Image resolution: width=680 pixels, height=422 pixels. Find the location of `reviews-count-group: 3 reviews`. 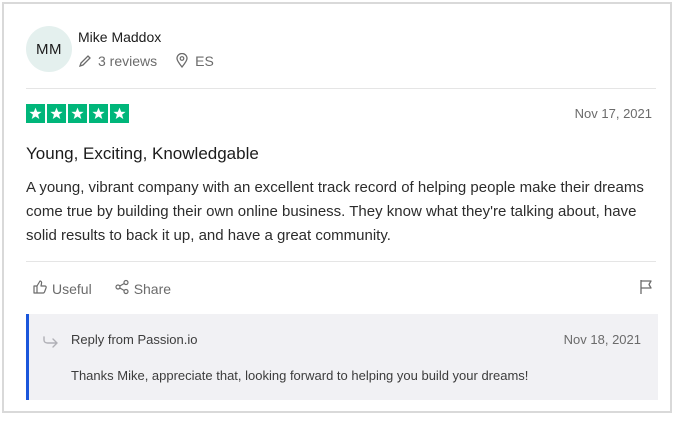

reviews-count-group: 3 reviews is located at coordinates (117, 61).